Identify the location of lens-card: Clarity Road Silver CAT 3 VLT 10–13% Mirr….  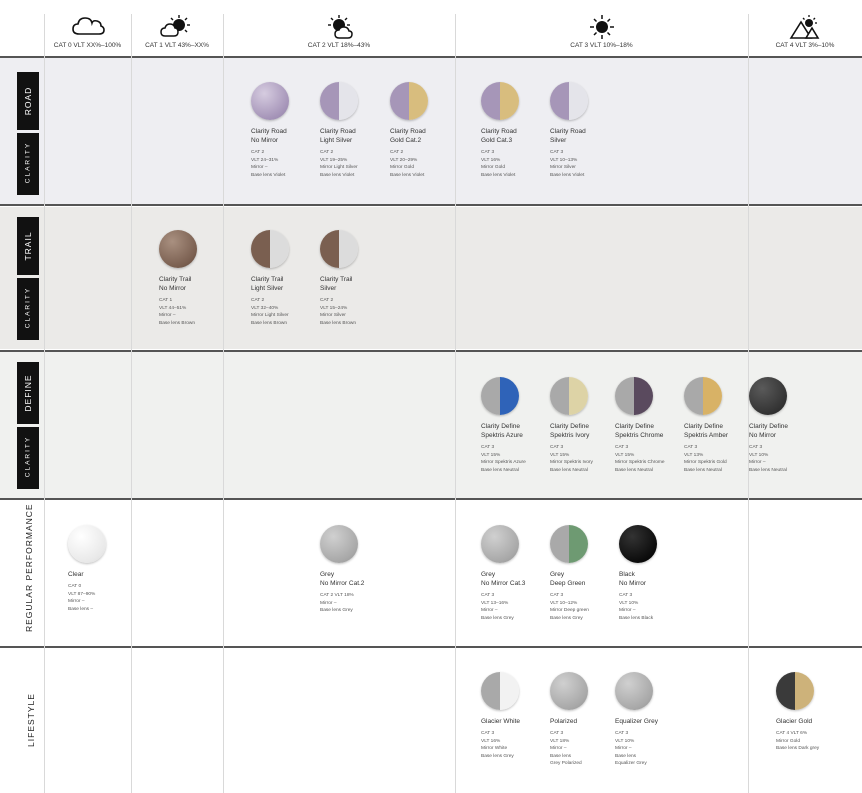
(586, 130).